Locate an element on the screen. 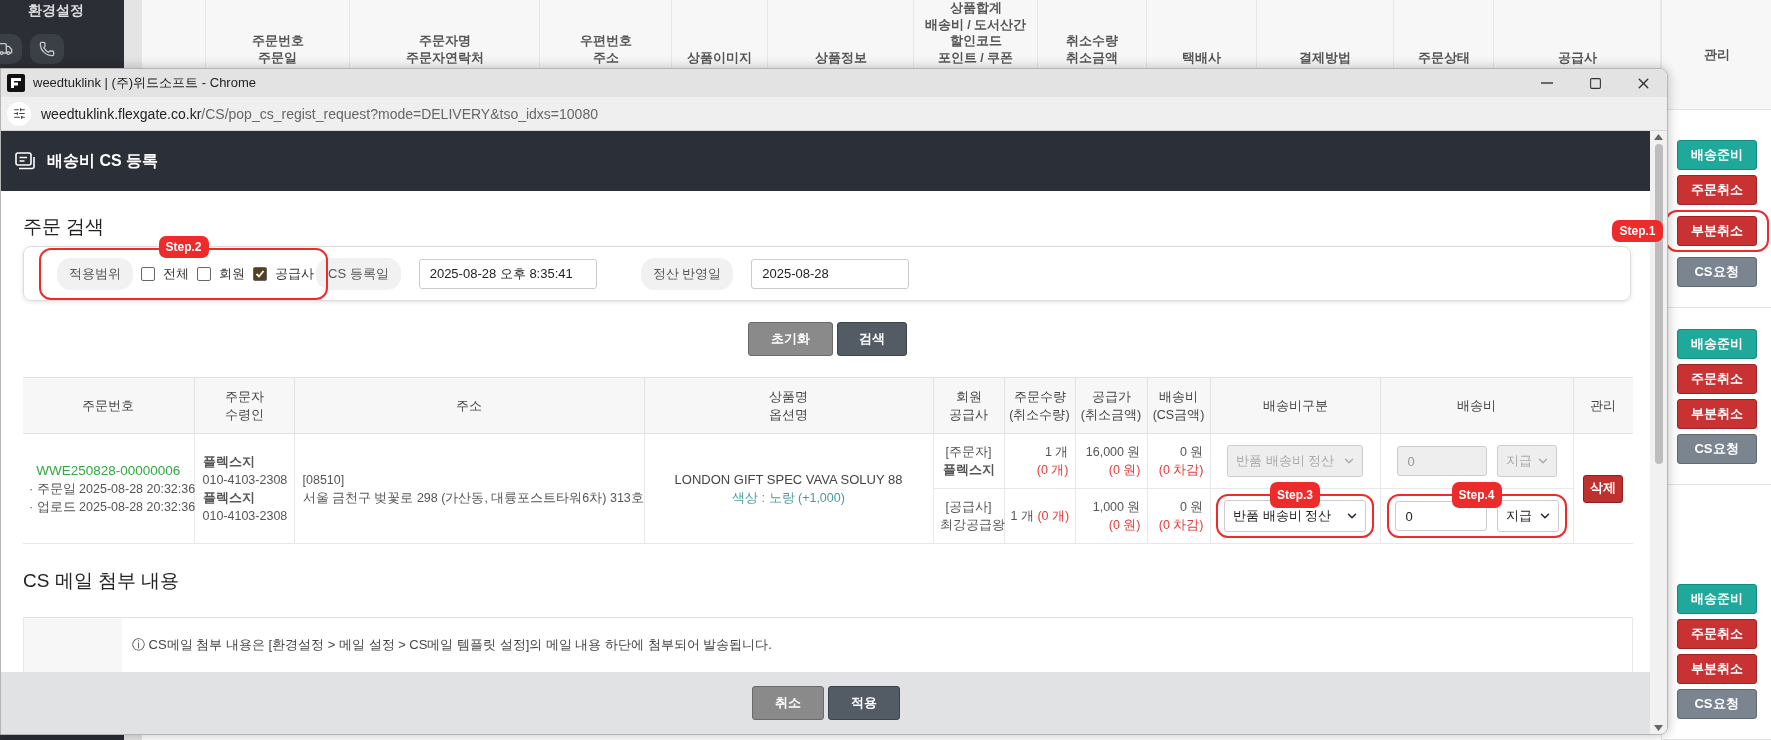  popup-title: 배송비 CS 등록 is located at coordinates (103, 160).